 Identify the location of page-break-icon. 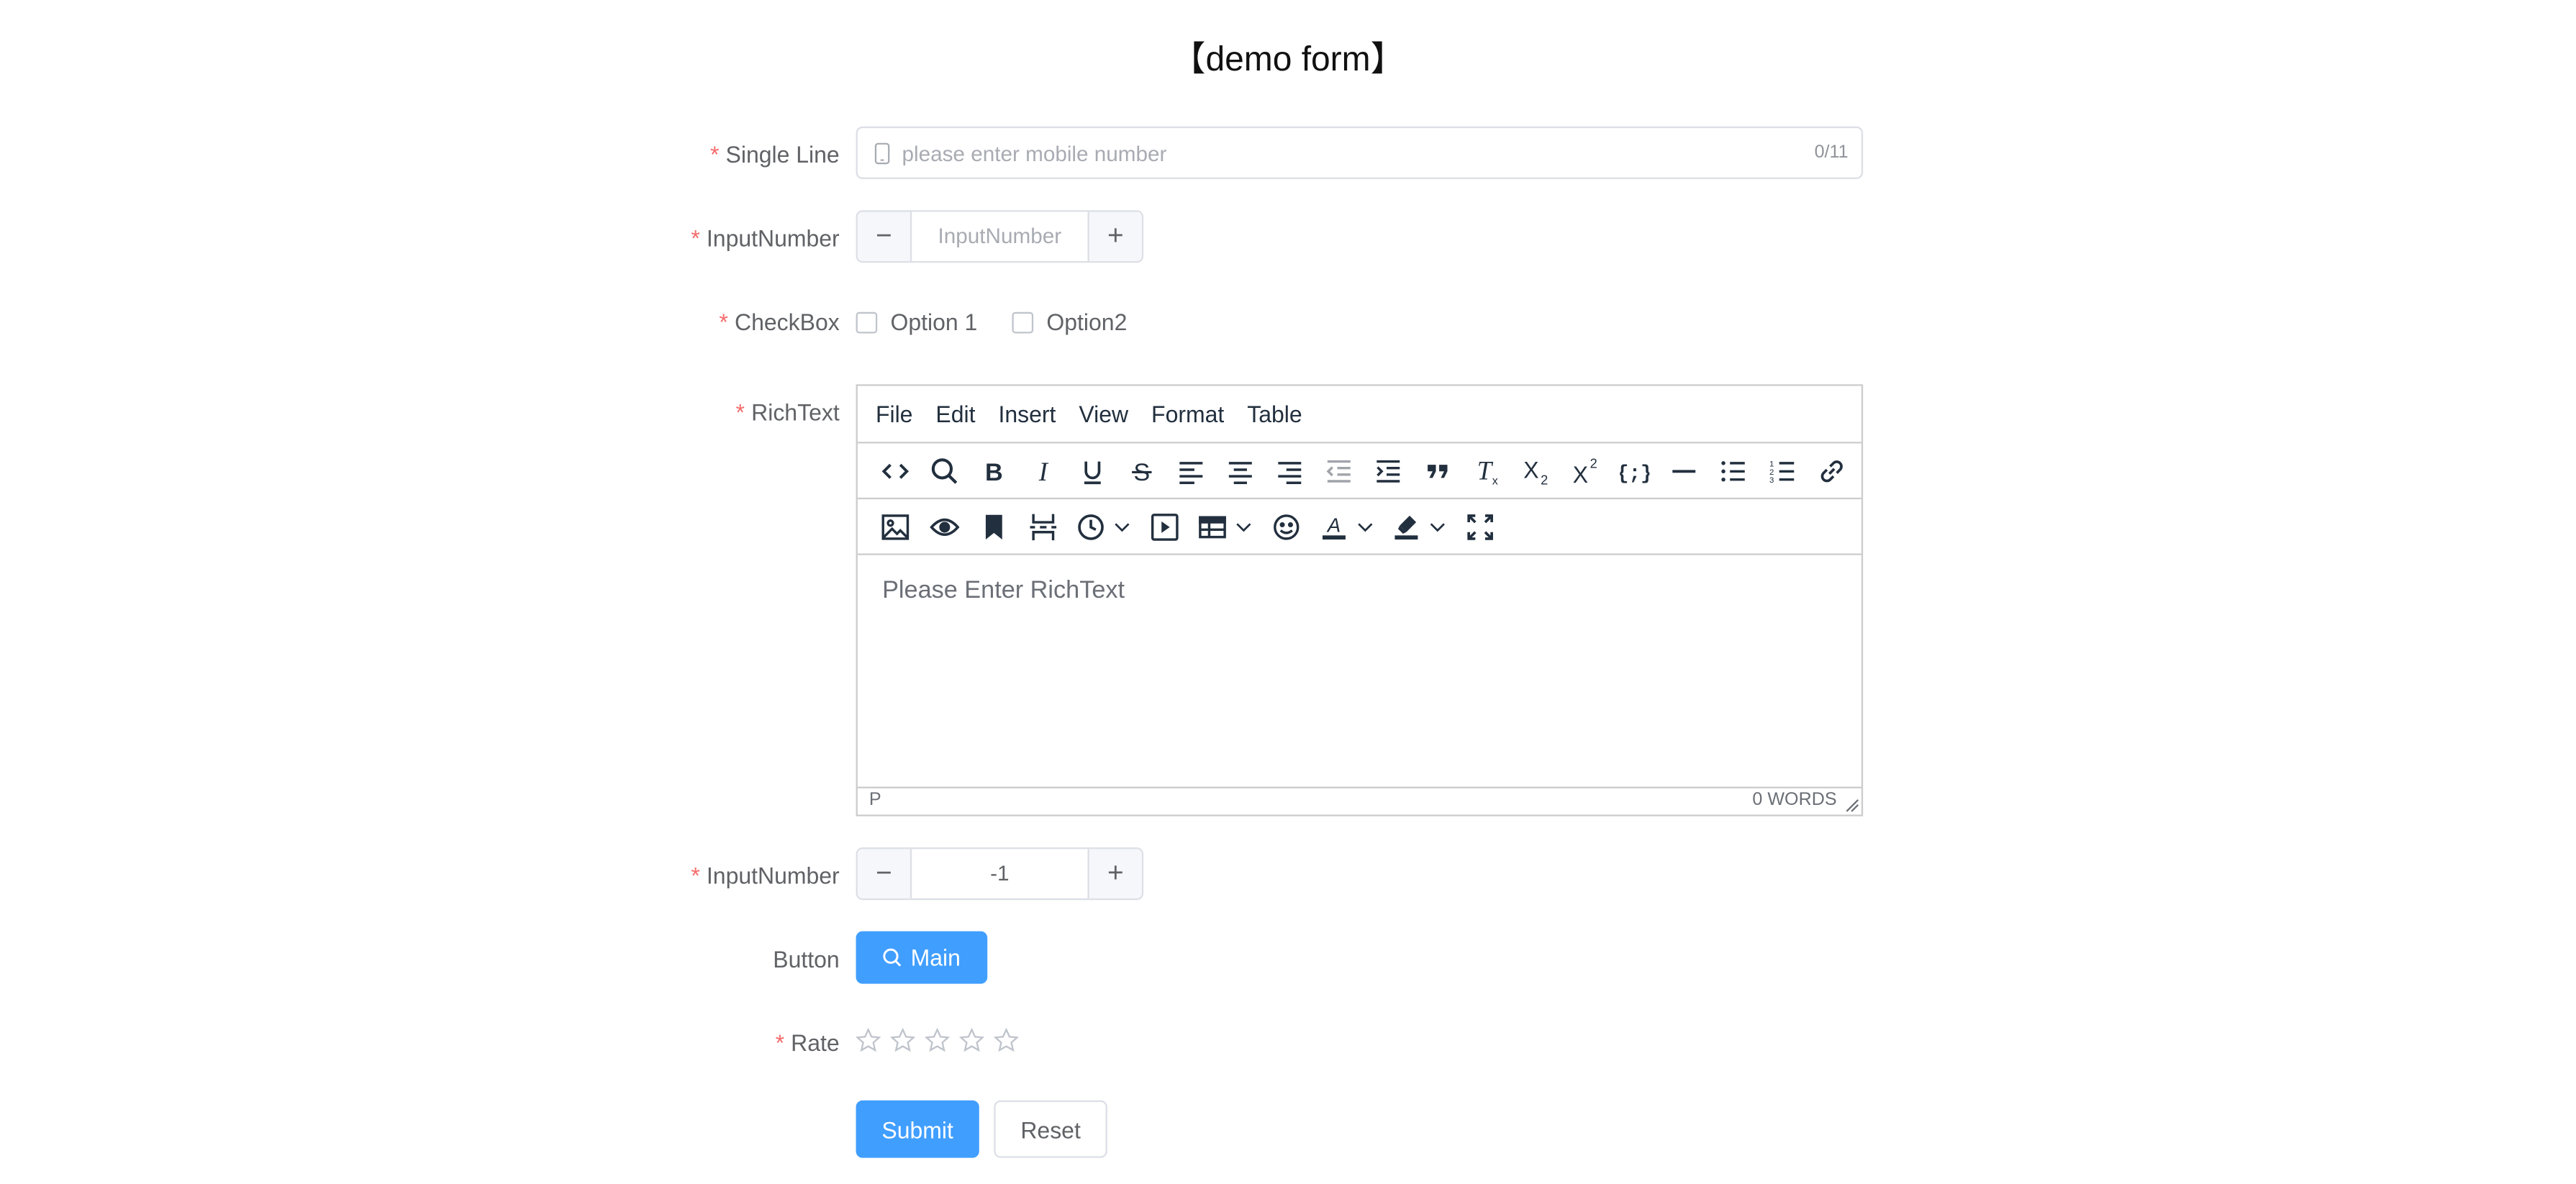
(1043, 527).